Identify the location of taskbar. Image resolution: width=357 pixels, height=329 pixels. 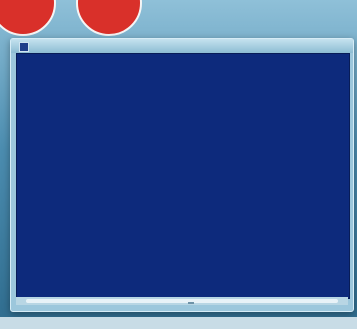
(178, 323).